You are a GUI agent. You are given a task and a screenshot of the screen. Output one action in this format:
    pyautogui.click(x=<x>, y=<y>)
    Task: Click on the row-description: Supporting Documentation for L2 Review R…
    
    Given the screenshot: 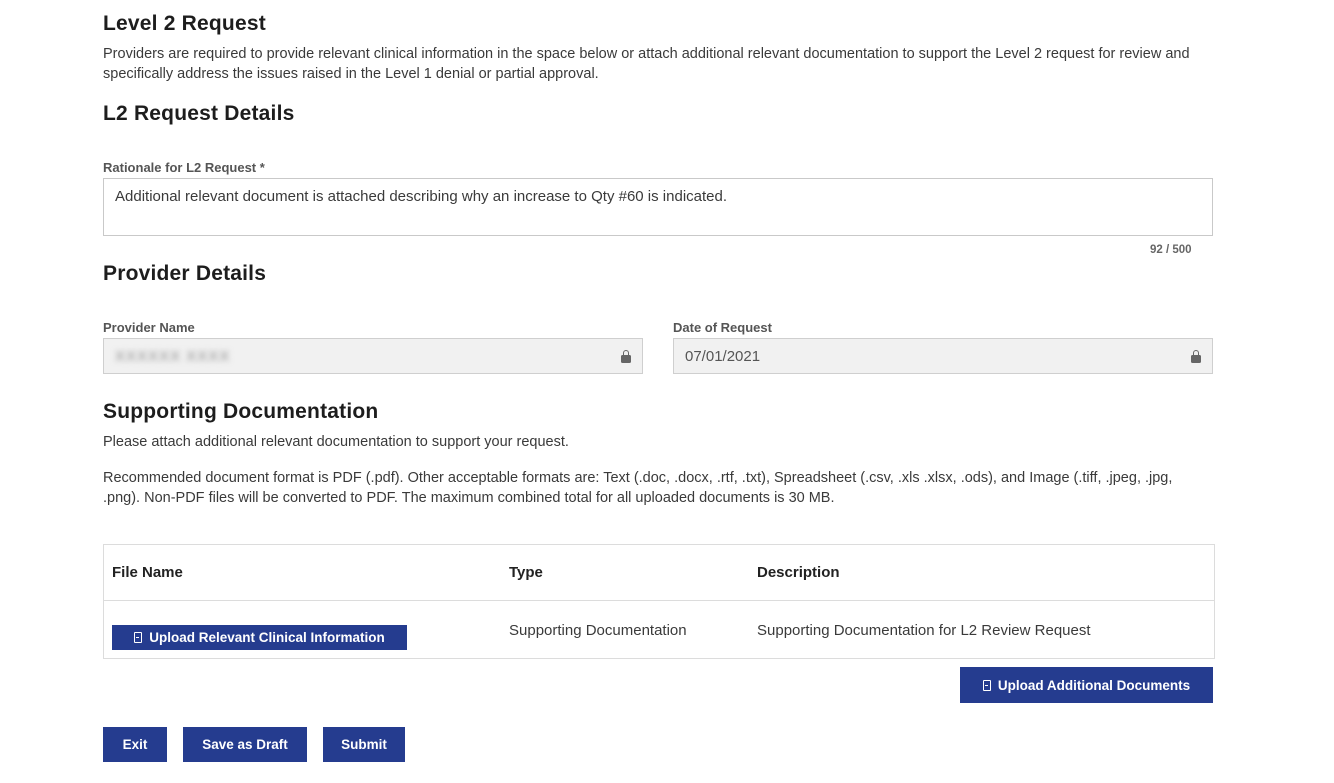 What is the action you would take?
    pyautogui.click(x=981, y=629)
    